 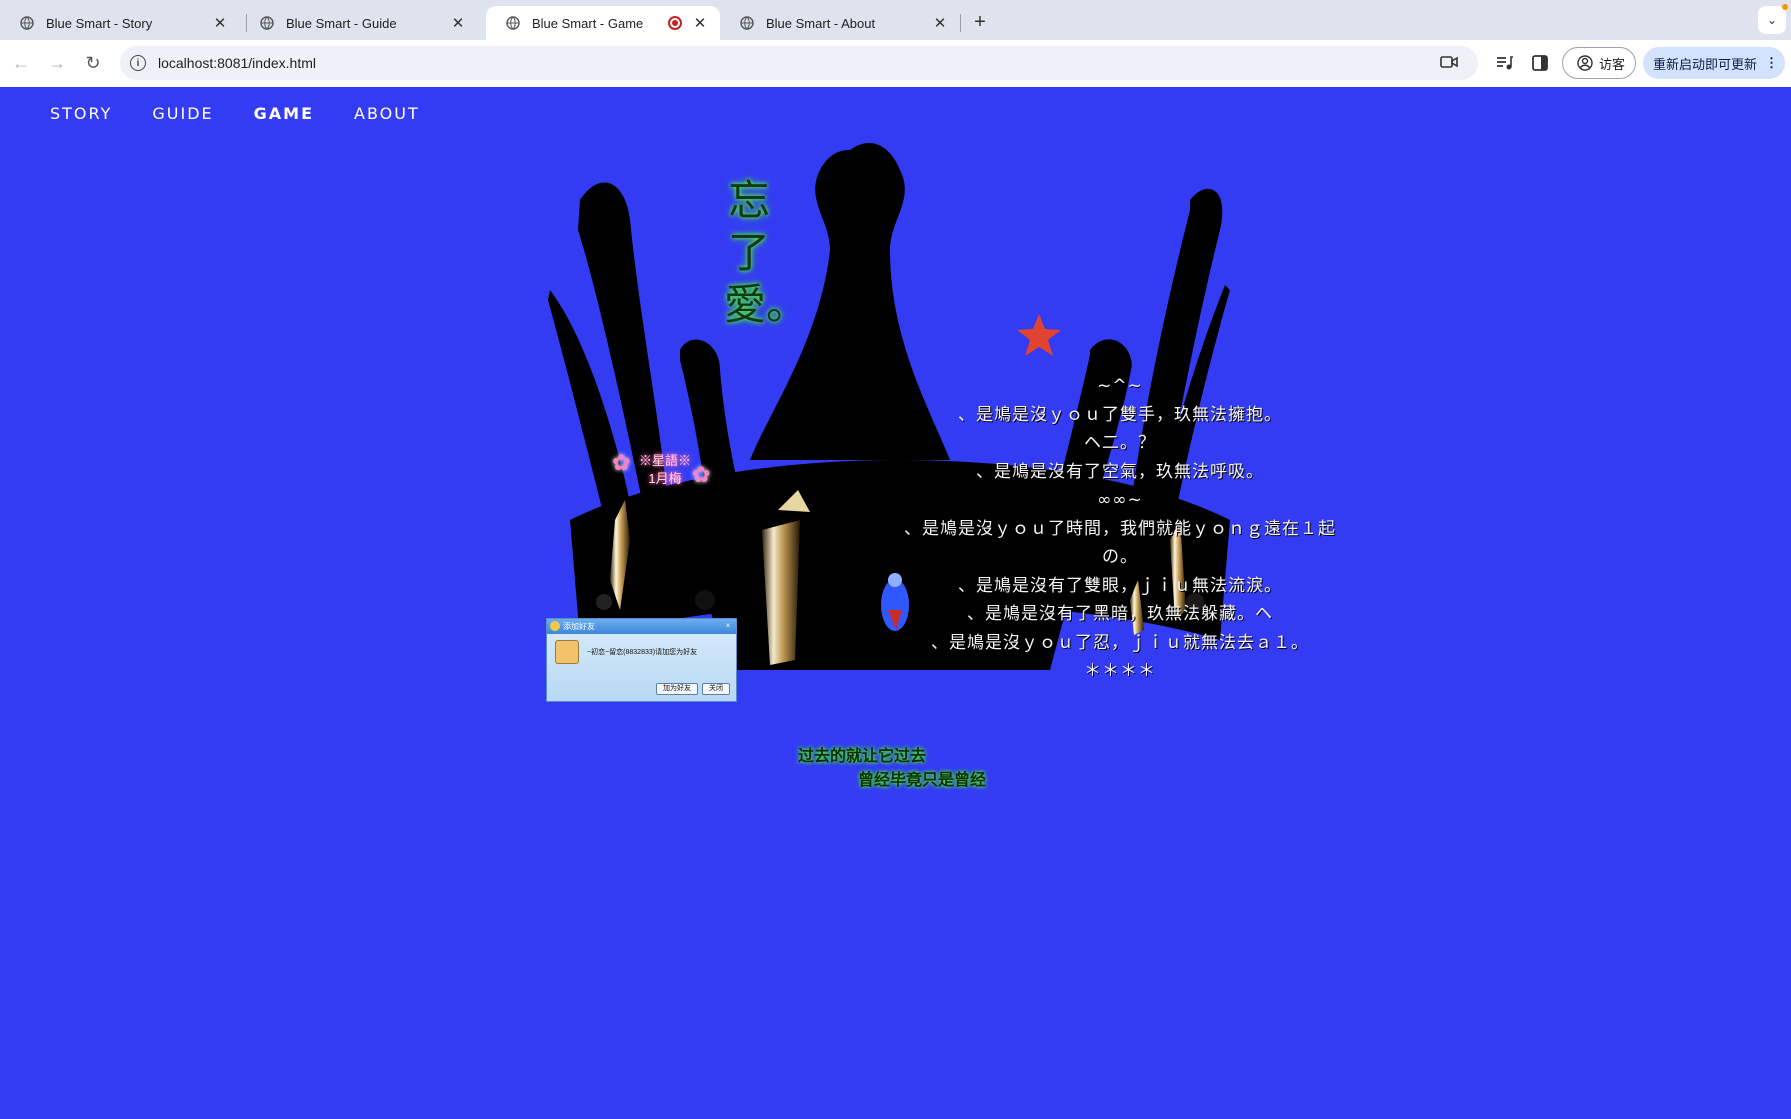 What do you see at coordinates (1540, 63) in the screenshot?
I see `side-panel-icon` at bounding box center [1540, 63].